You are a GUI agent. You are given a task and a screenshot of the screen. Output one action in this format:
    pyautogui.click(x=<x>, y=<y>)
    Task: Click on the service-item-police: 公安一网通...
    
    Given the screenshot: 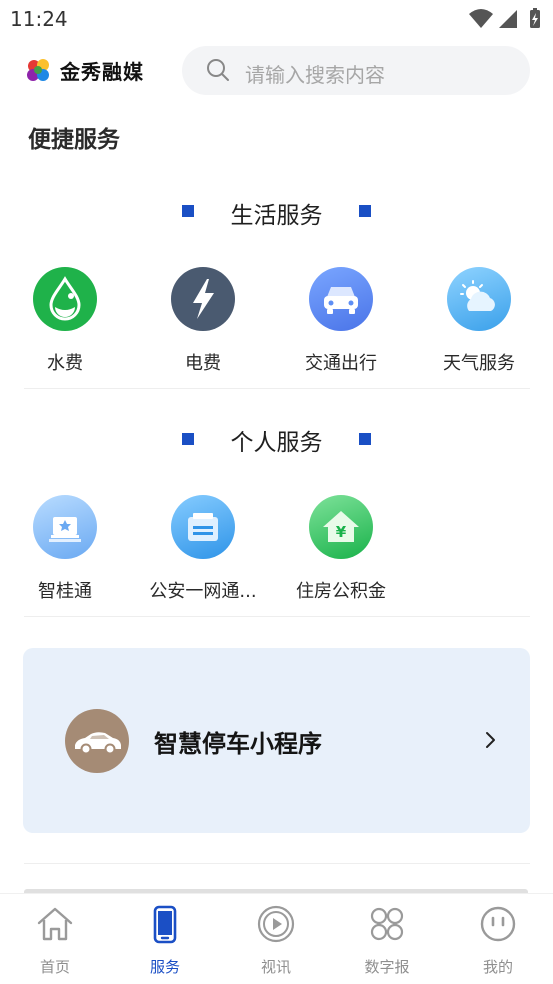 What is the action you would take?
    pyautogui.click(x=203, y=555)
    